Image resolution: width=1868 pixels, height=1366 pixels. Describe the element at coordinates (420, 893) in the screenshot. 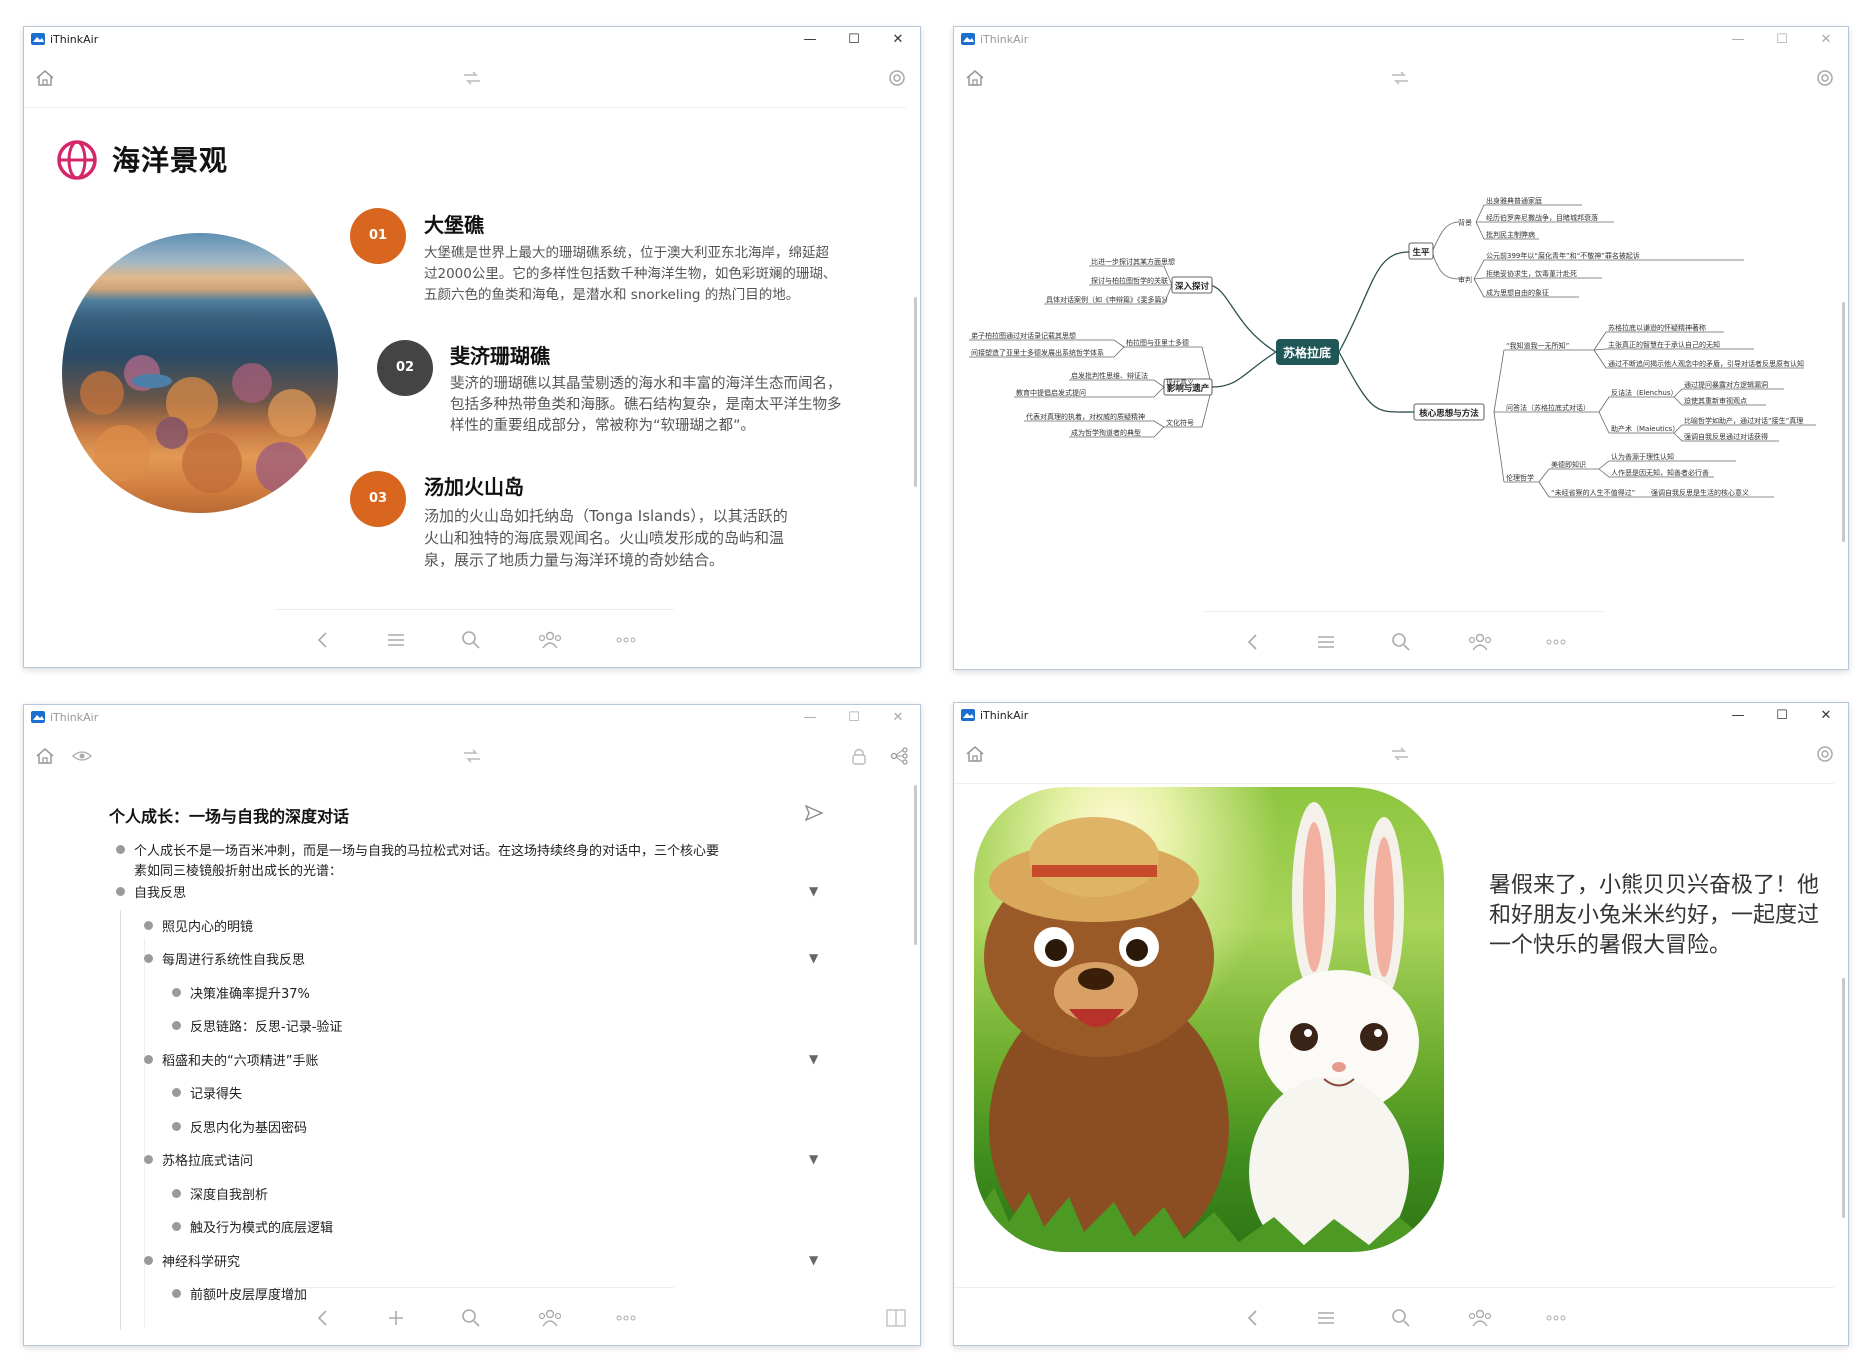

I see `outline-item: 自我反思` at that location.